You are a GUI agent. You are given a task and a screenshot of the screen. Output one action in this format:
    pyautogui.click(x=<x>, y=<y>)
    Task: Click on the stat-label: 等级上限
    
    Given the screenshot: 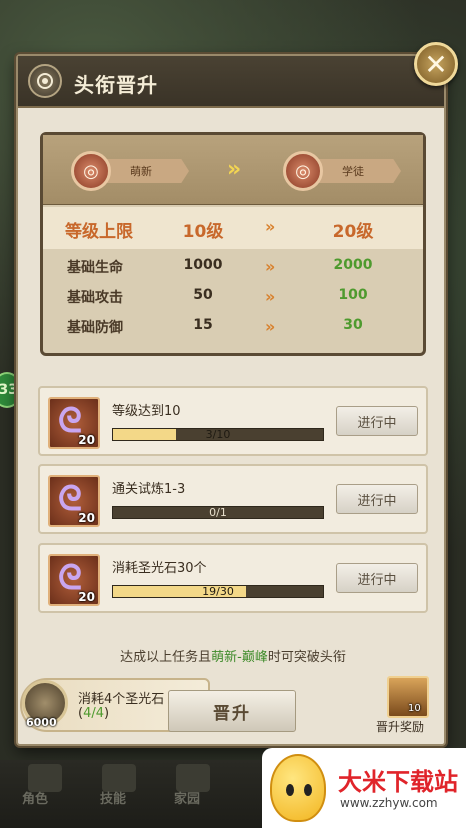 What is the action you would take?
    pyautogui.click(x=99, y=232)
    